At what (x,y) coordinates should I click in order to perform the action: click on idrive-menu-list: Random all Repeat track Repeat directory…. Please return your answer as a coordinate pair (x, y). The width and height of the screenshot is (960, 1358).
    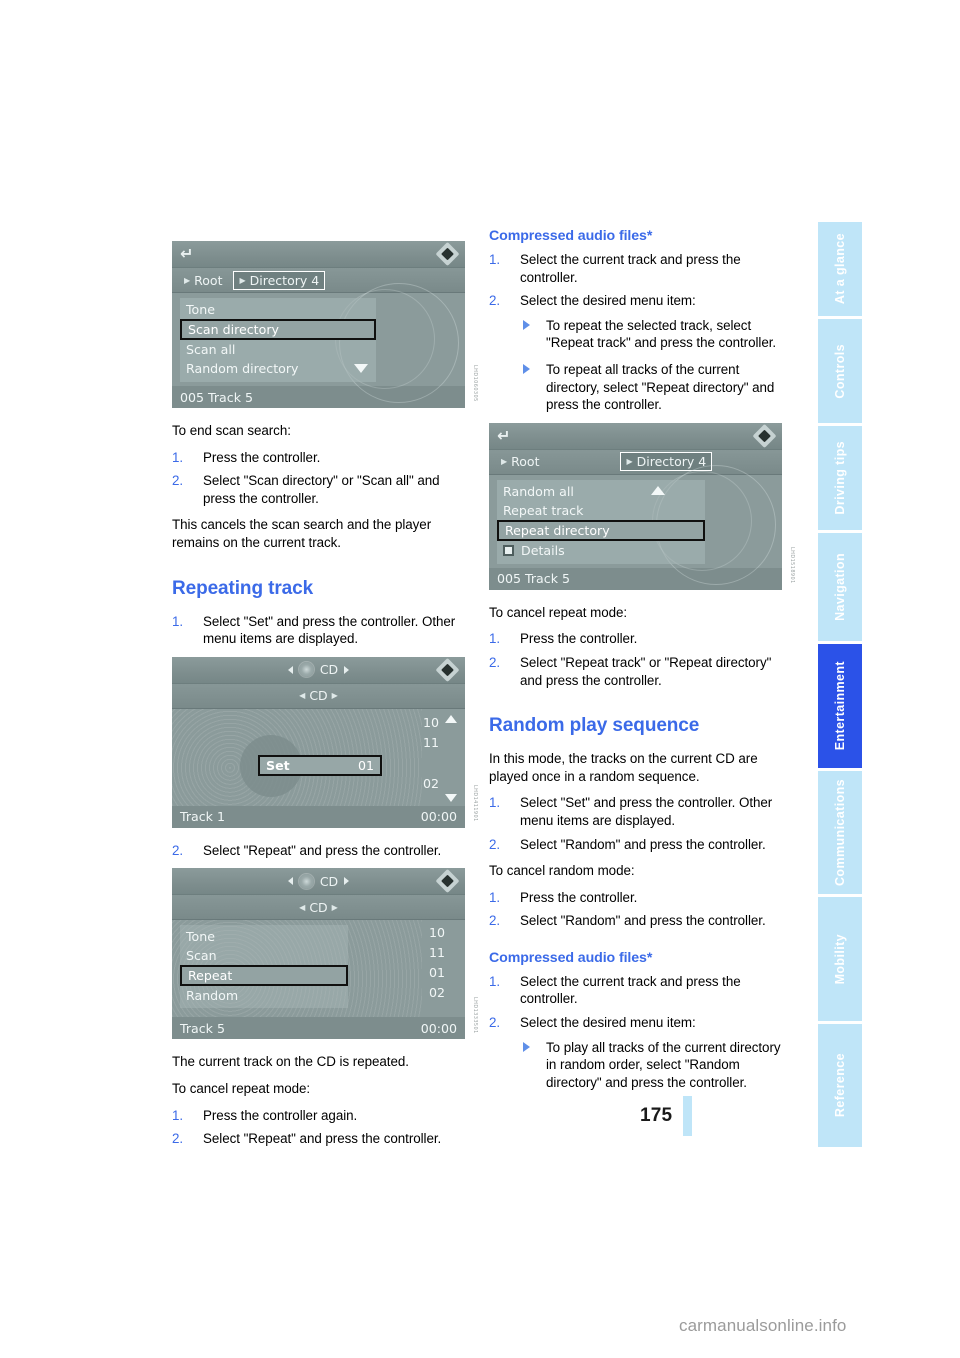
    Looking at the image, I should click on (601, 521).